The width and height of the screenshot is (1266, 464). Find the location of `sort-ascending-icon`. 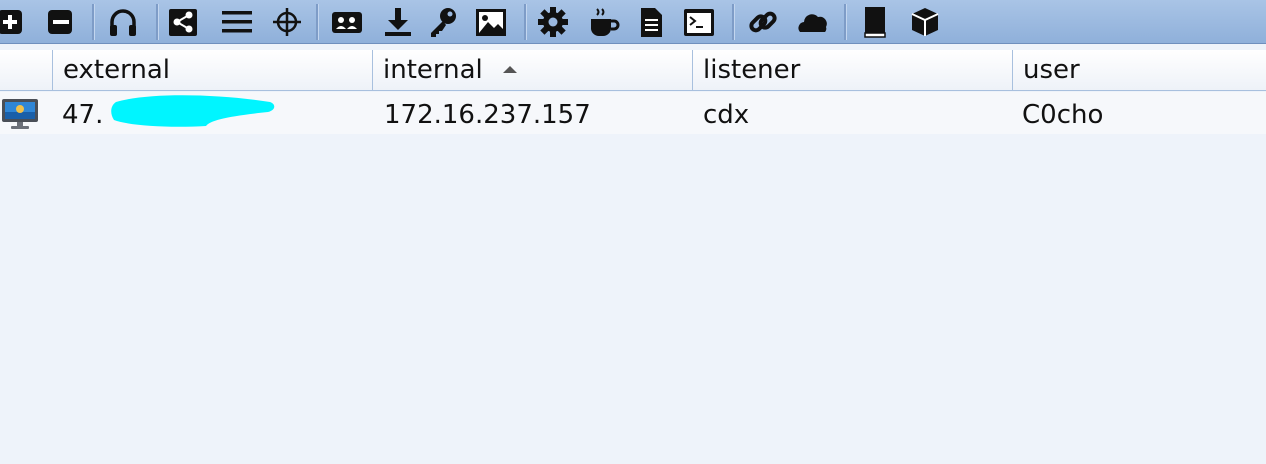

sort-ascending-icon is located at coordinates (510, 69).